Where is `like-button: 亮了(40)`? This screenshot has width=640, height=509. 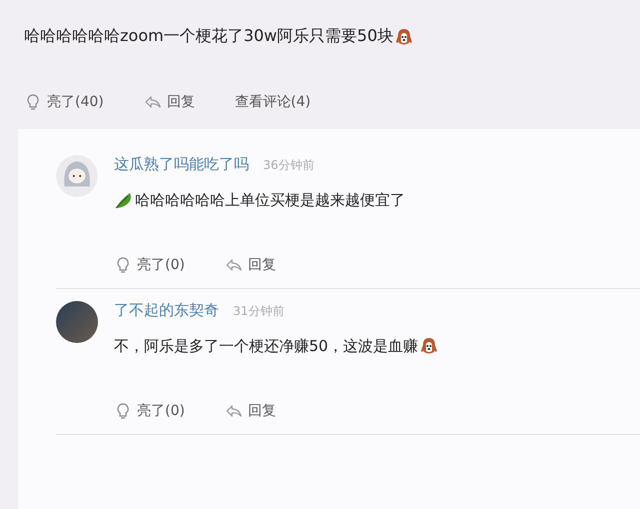 like-button: 亮了(40) is located at coordinates (64, 102).